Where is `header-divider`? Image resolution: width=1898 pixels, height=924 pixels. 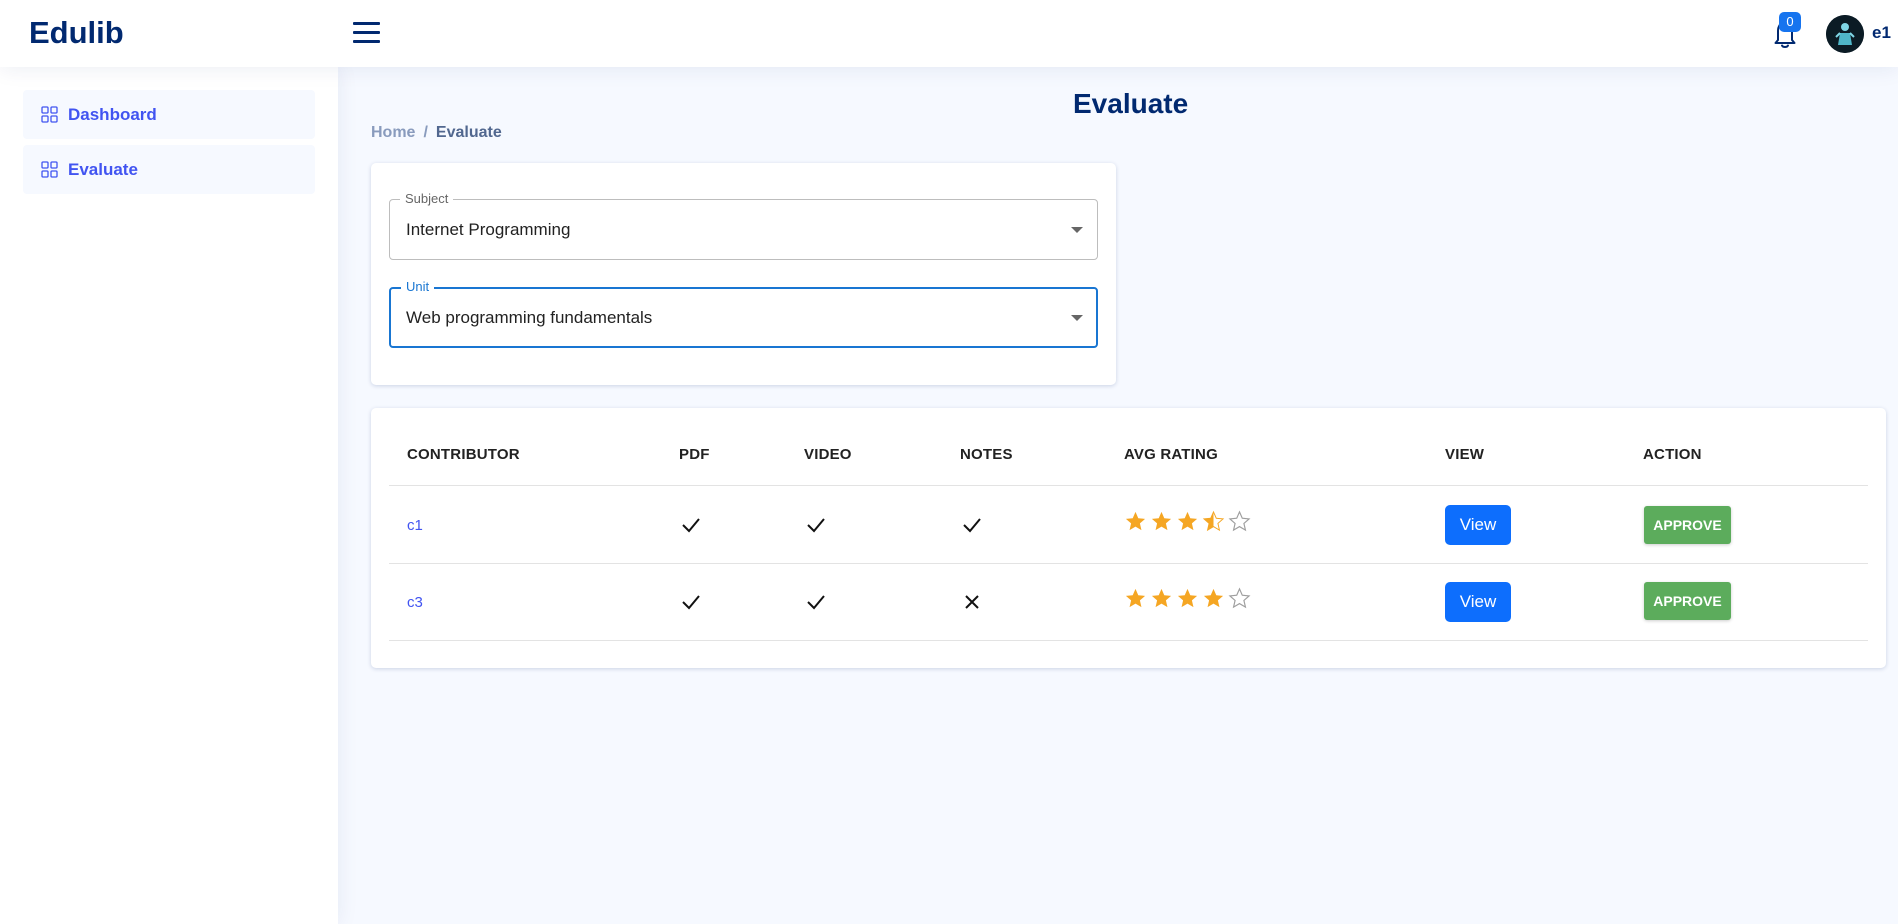 header-divider is located at coordinates (1128, 485).